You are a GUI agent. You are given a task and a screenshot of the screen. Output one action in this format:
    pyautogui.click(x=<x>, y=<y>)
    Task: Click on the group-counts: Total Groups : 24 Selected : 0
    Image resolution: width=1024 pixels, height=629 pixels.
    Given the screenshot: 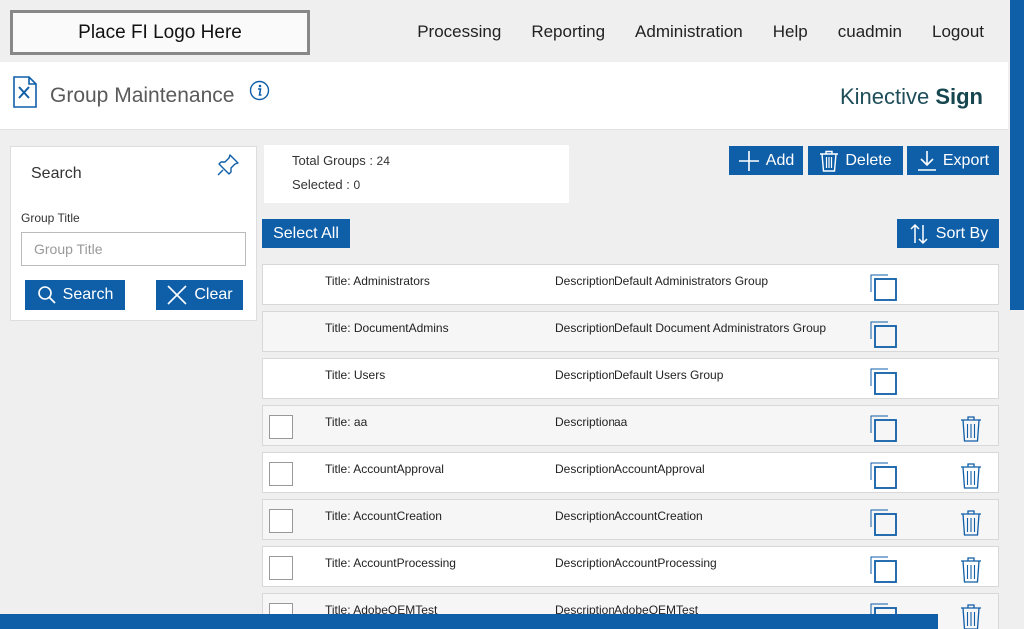 What is the action you would take?
    pyautogui.click(x=416, y=174)
    